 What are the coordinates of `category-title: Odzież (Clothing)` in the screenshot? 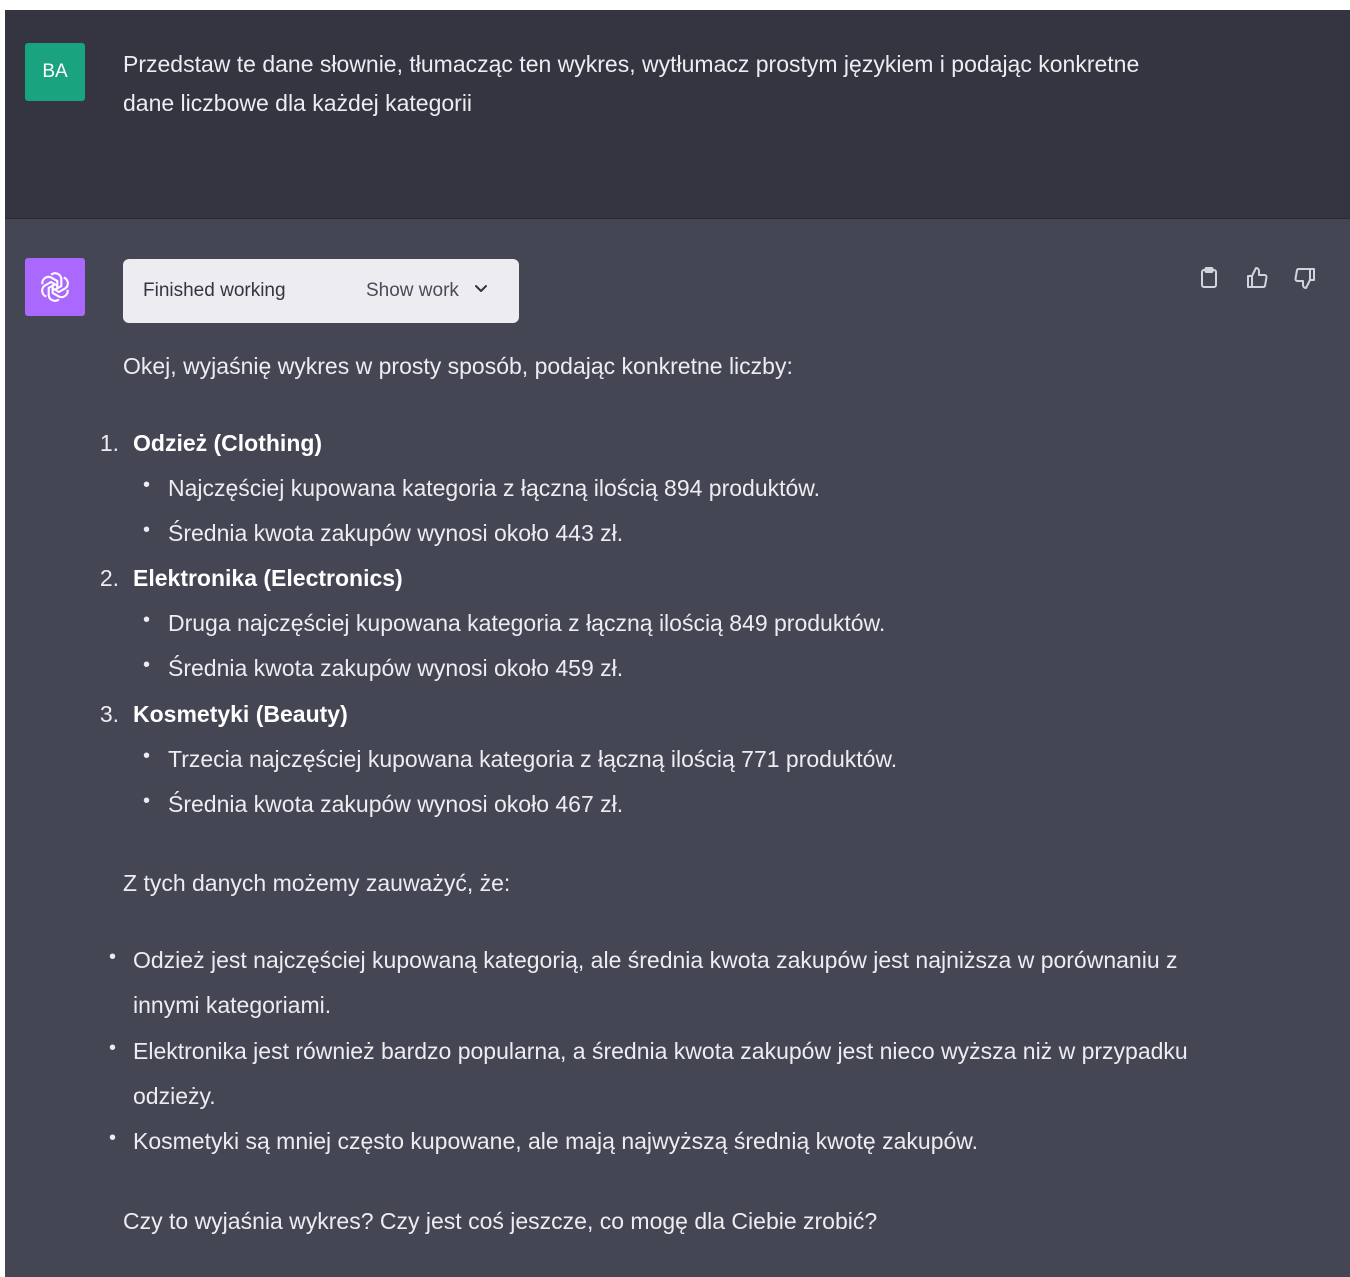 It's located at (228, 443).